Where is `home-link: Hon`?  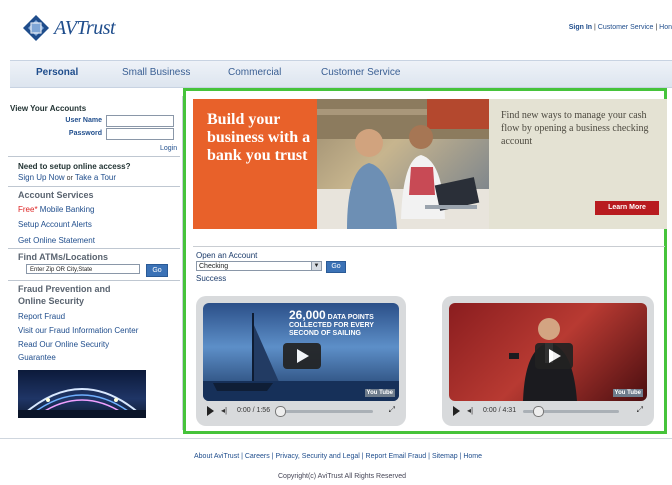 home-link: Hon is located at coordinates (665, 27).